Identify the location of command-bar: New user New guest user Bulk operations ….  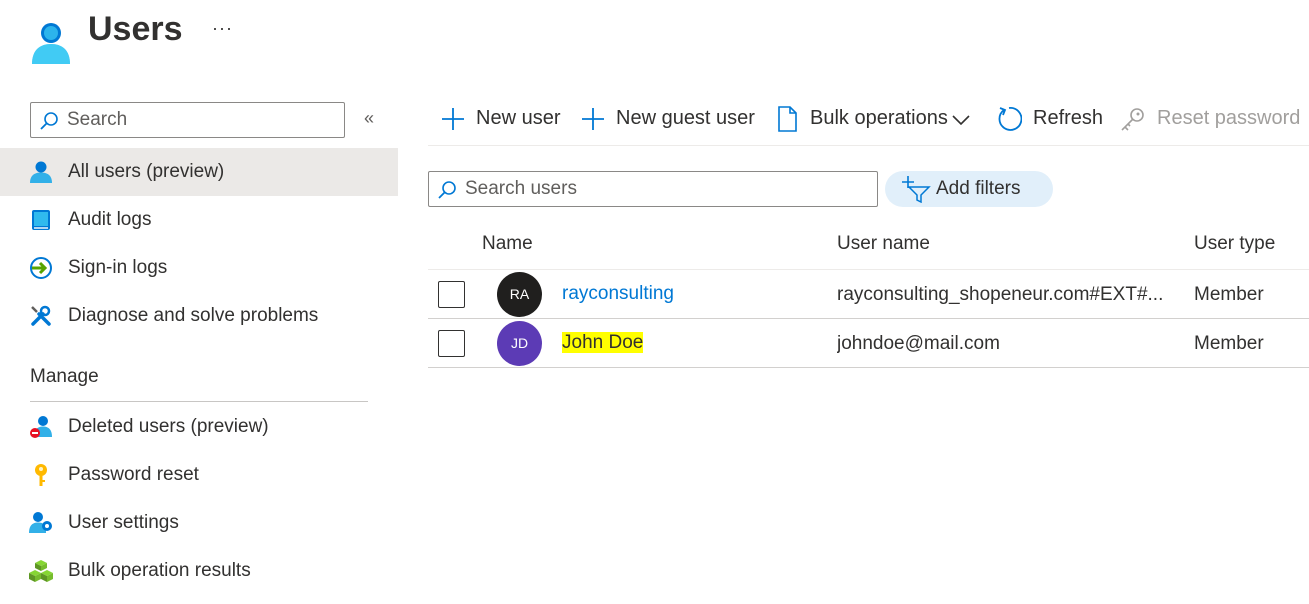
(868, 121).